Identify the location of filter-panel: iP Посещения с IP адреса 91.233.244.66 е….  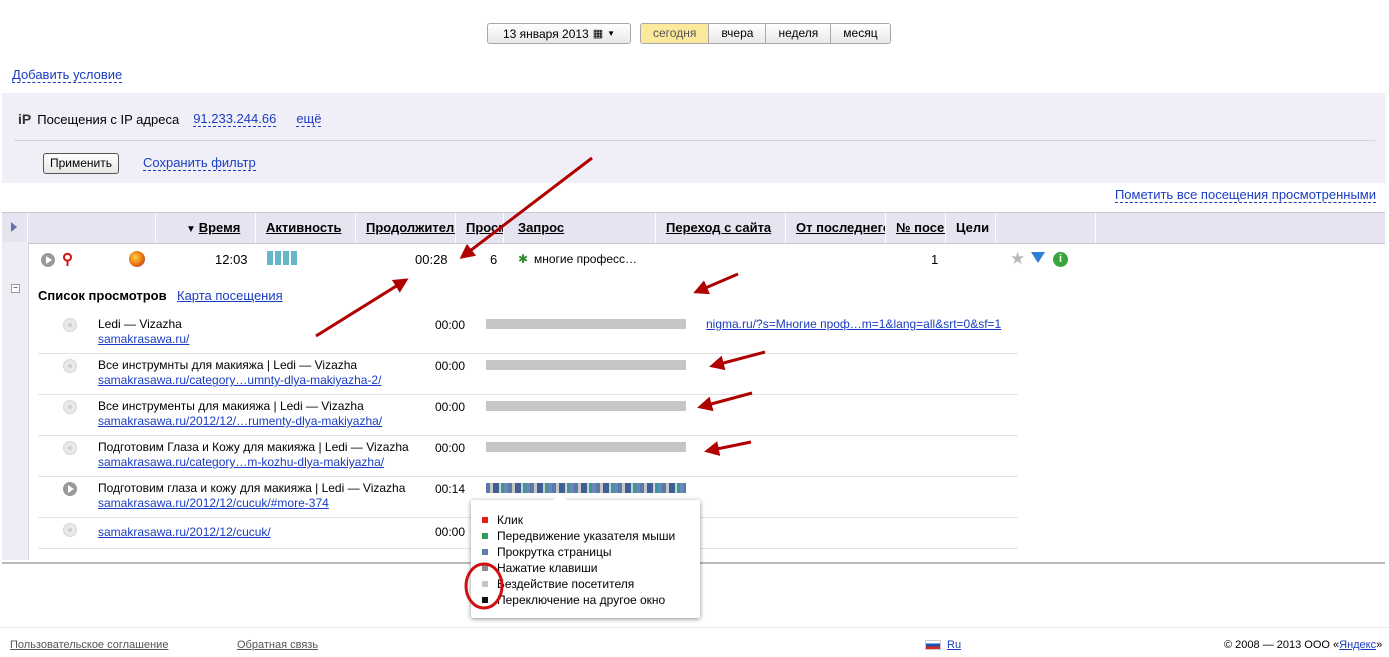
(693, 138).